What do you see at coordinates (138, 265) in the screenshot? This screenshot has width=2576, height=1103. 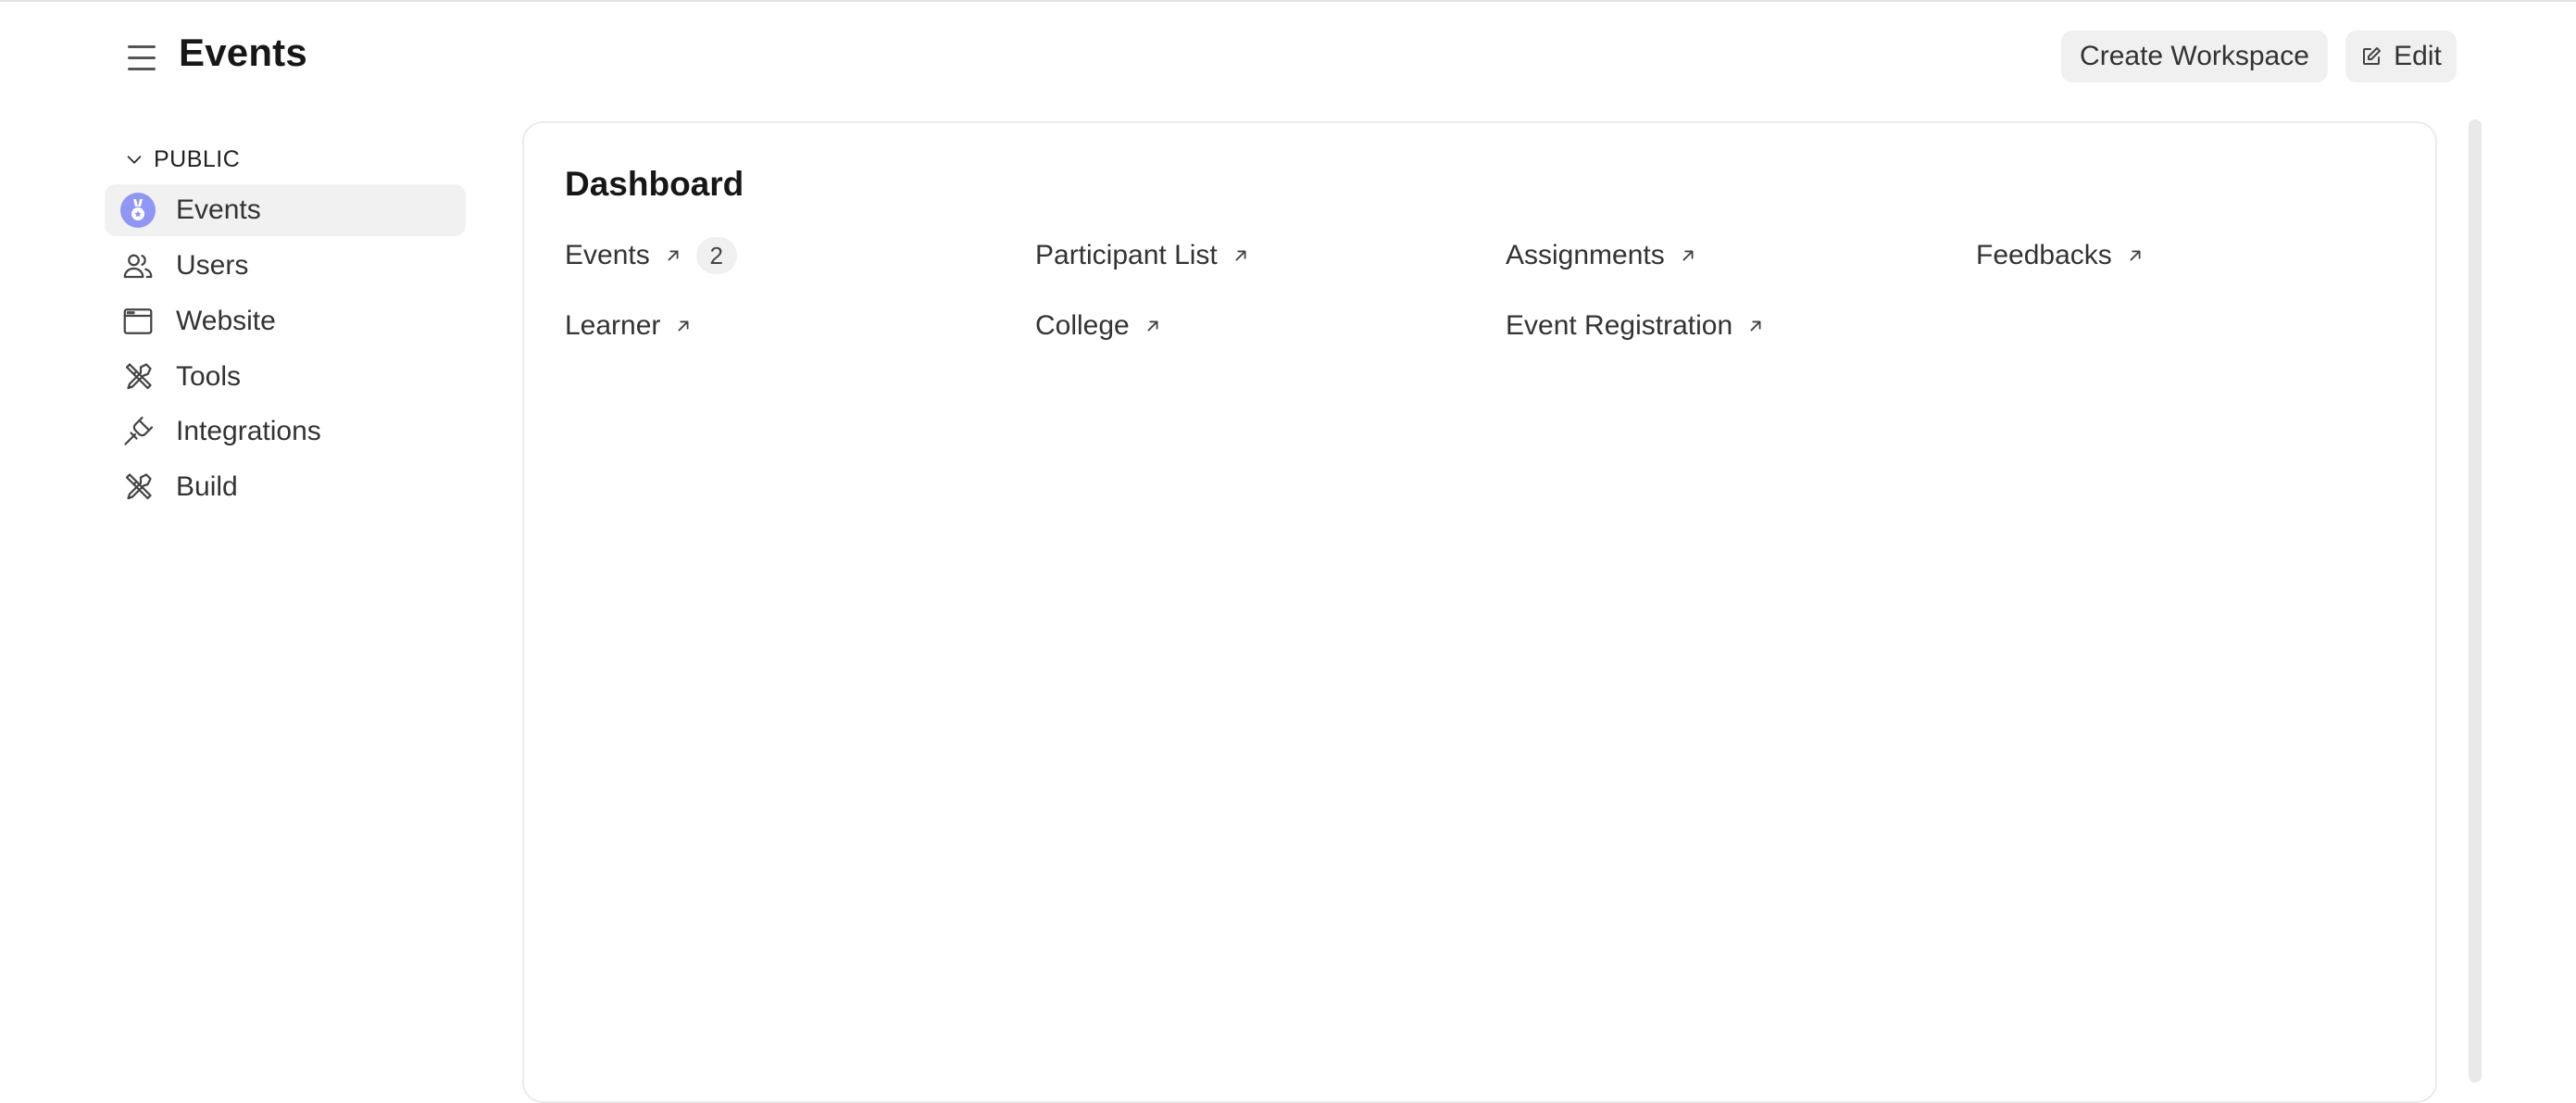 I see `users-icon` at bounding box center [138, 265].